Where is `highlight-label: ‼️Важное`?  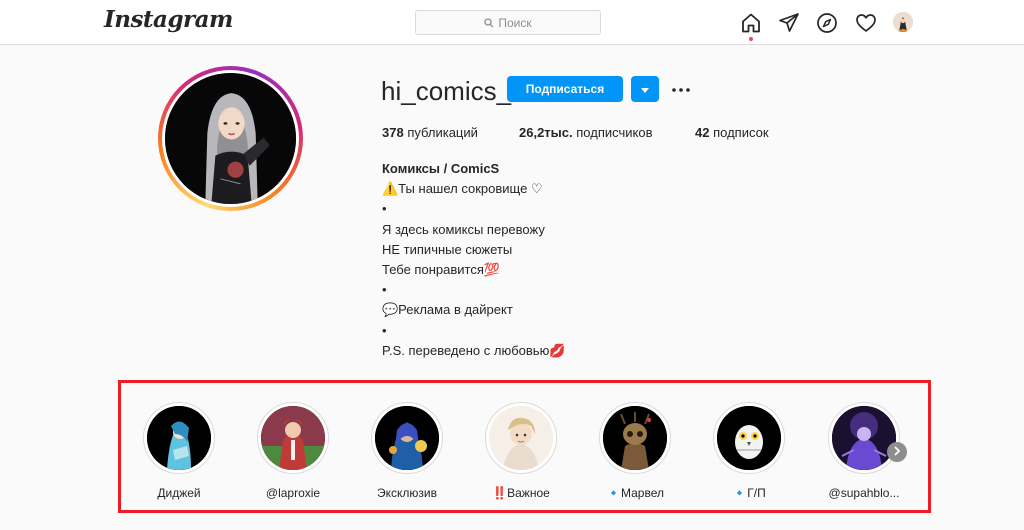
highlight-label: ‼️Важное is located at coordinates (521, 493).